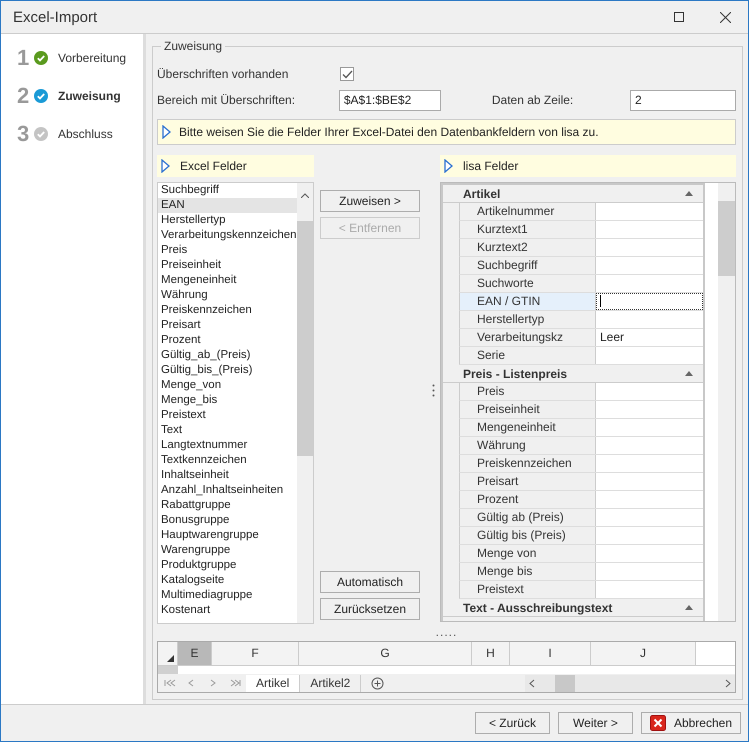 Image resolution: width=749 pixels, height=742 pixels. Describe the element at coordinates (643, 653) in the screenshot. I see `column-header: J` at that location.